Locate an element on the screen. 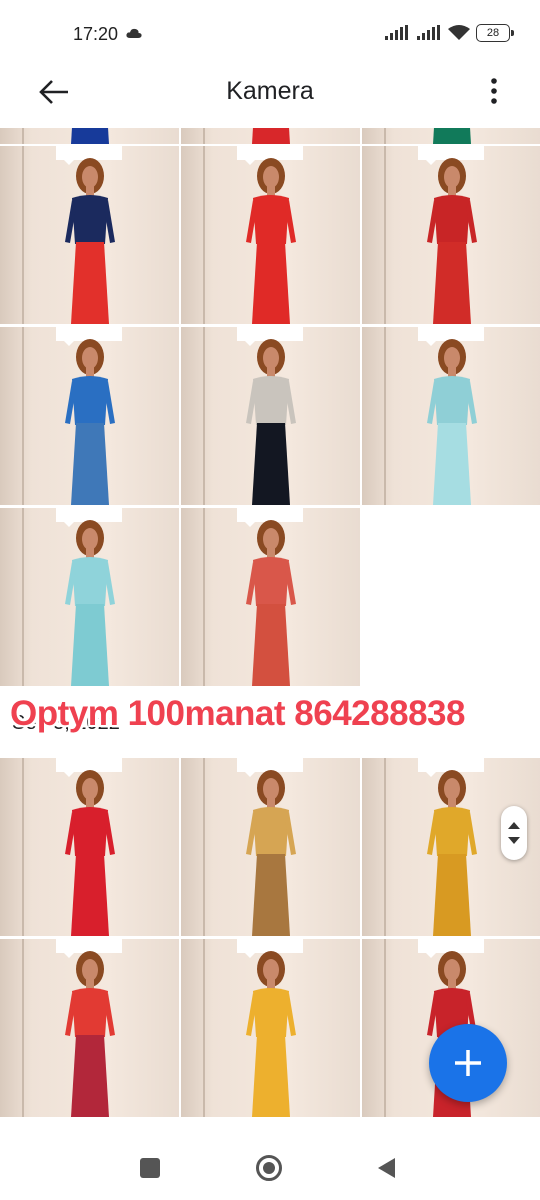 The image size is (540, 1200). status-icons: 28 is located at coordinates (449, 33).